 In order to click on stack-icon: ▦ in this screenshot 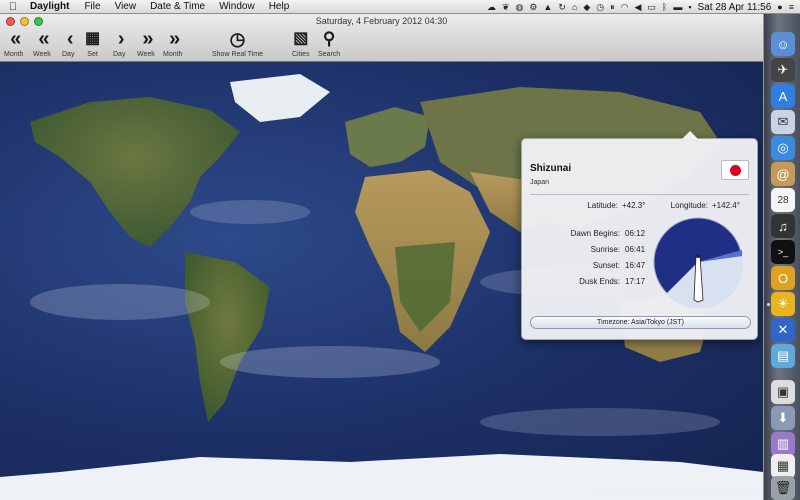, I will do `click(783, 466)`.